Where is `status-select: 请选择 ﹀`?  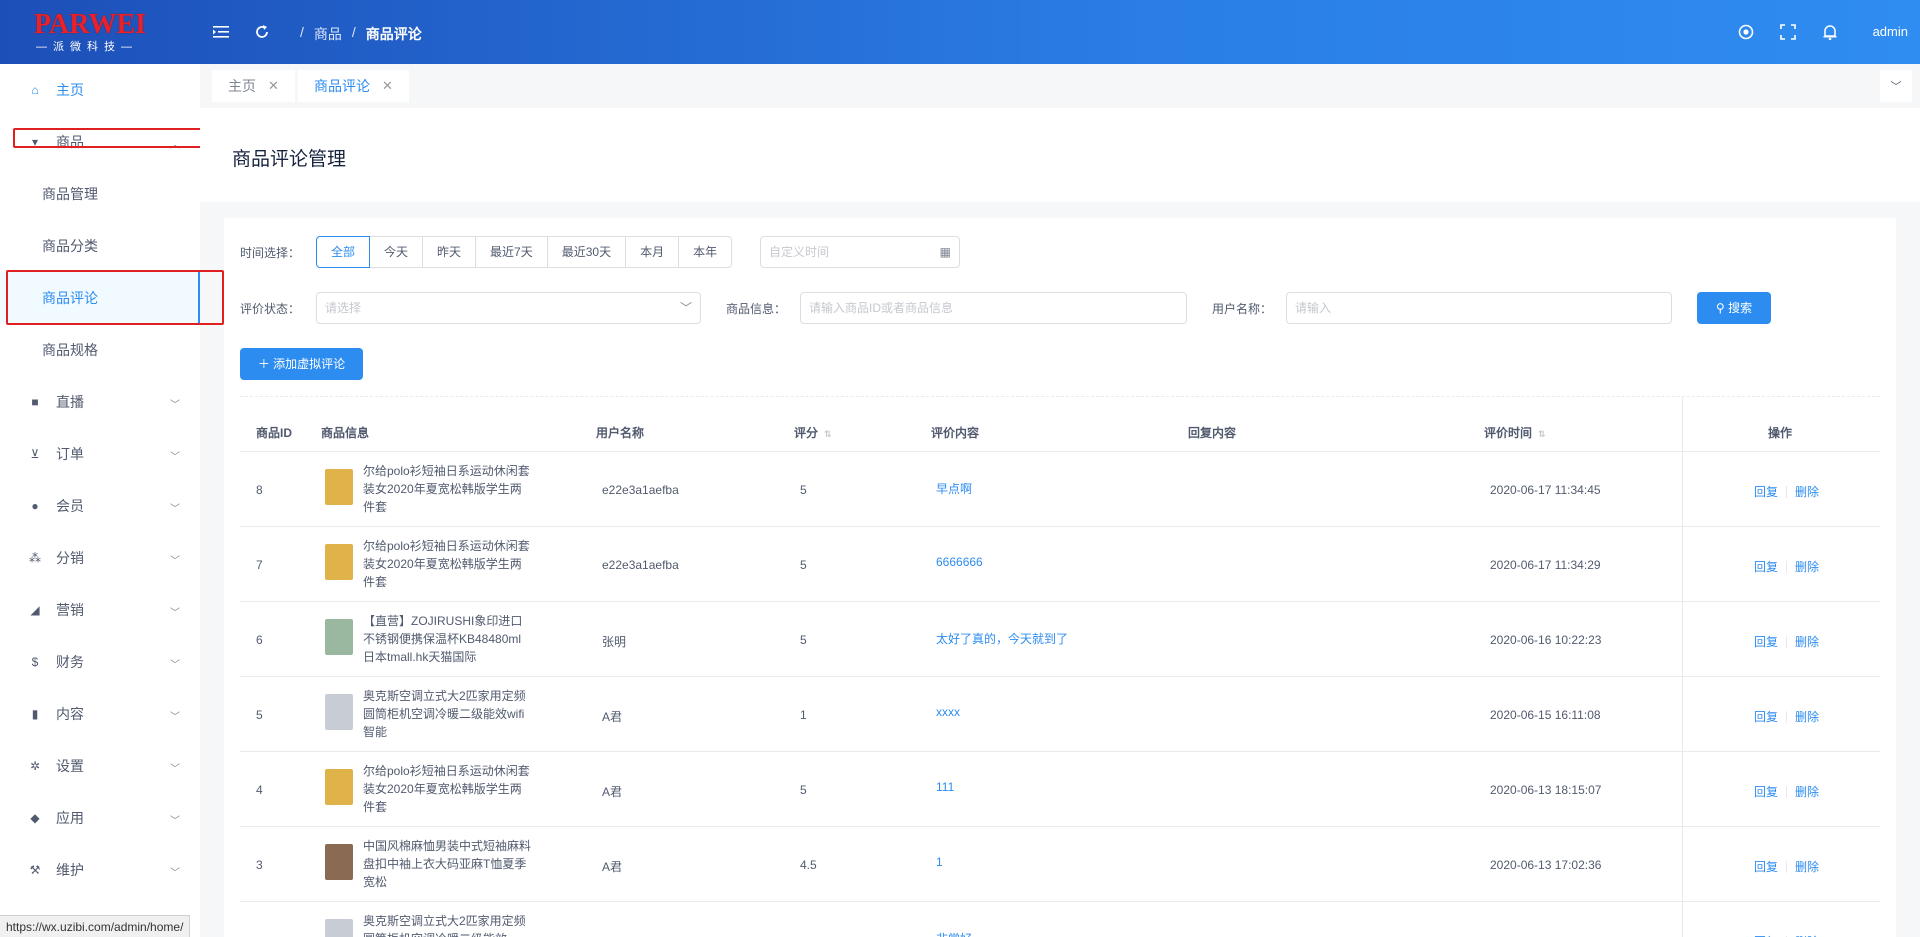
status-select: 请选择 ﹀ is located at coordinates (508, 308).